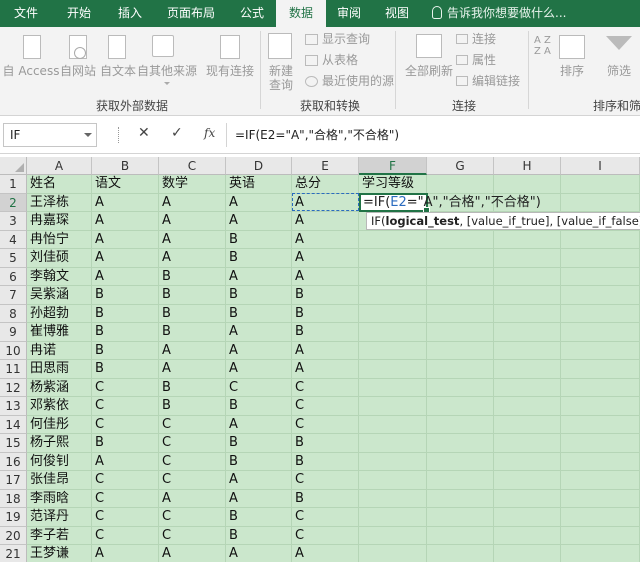  Describe the element at coordinates (298, 443) in the screenshot. I see `data-cell-e15: B` at that location.